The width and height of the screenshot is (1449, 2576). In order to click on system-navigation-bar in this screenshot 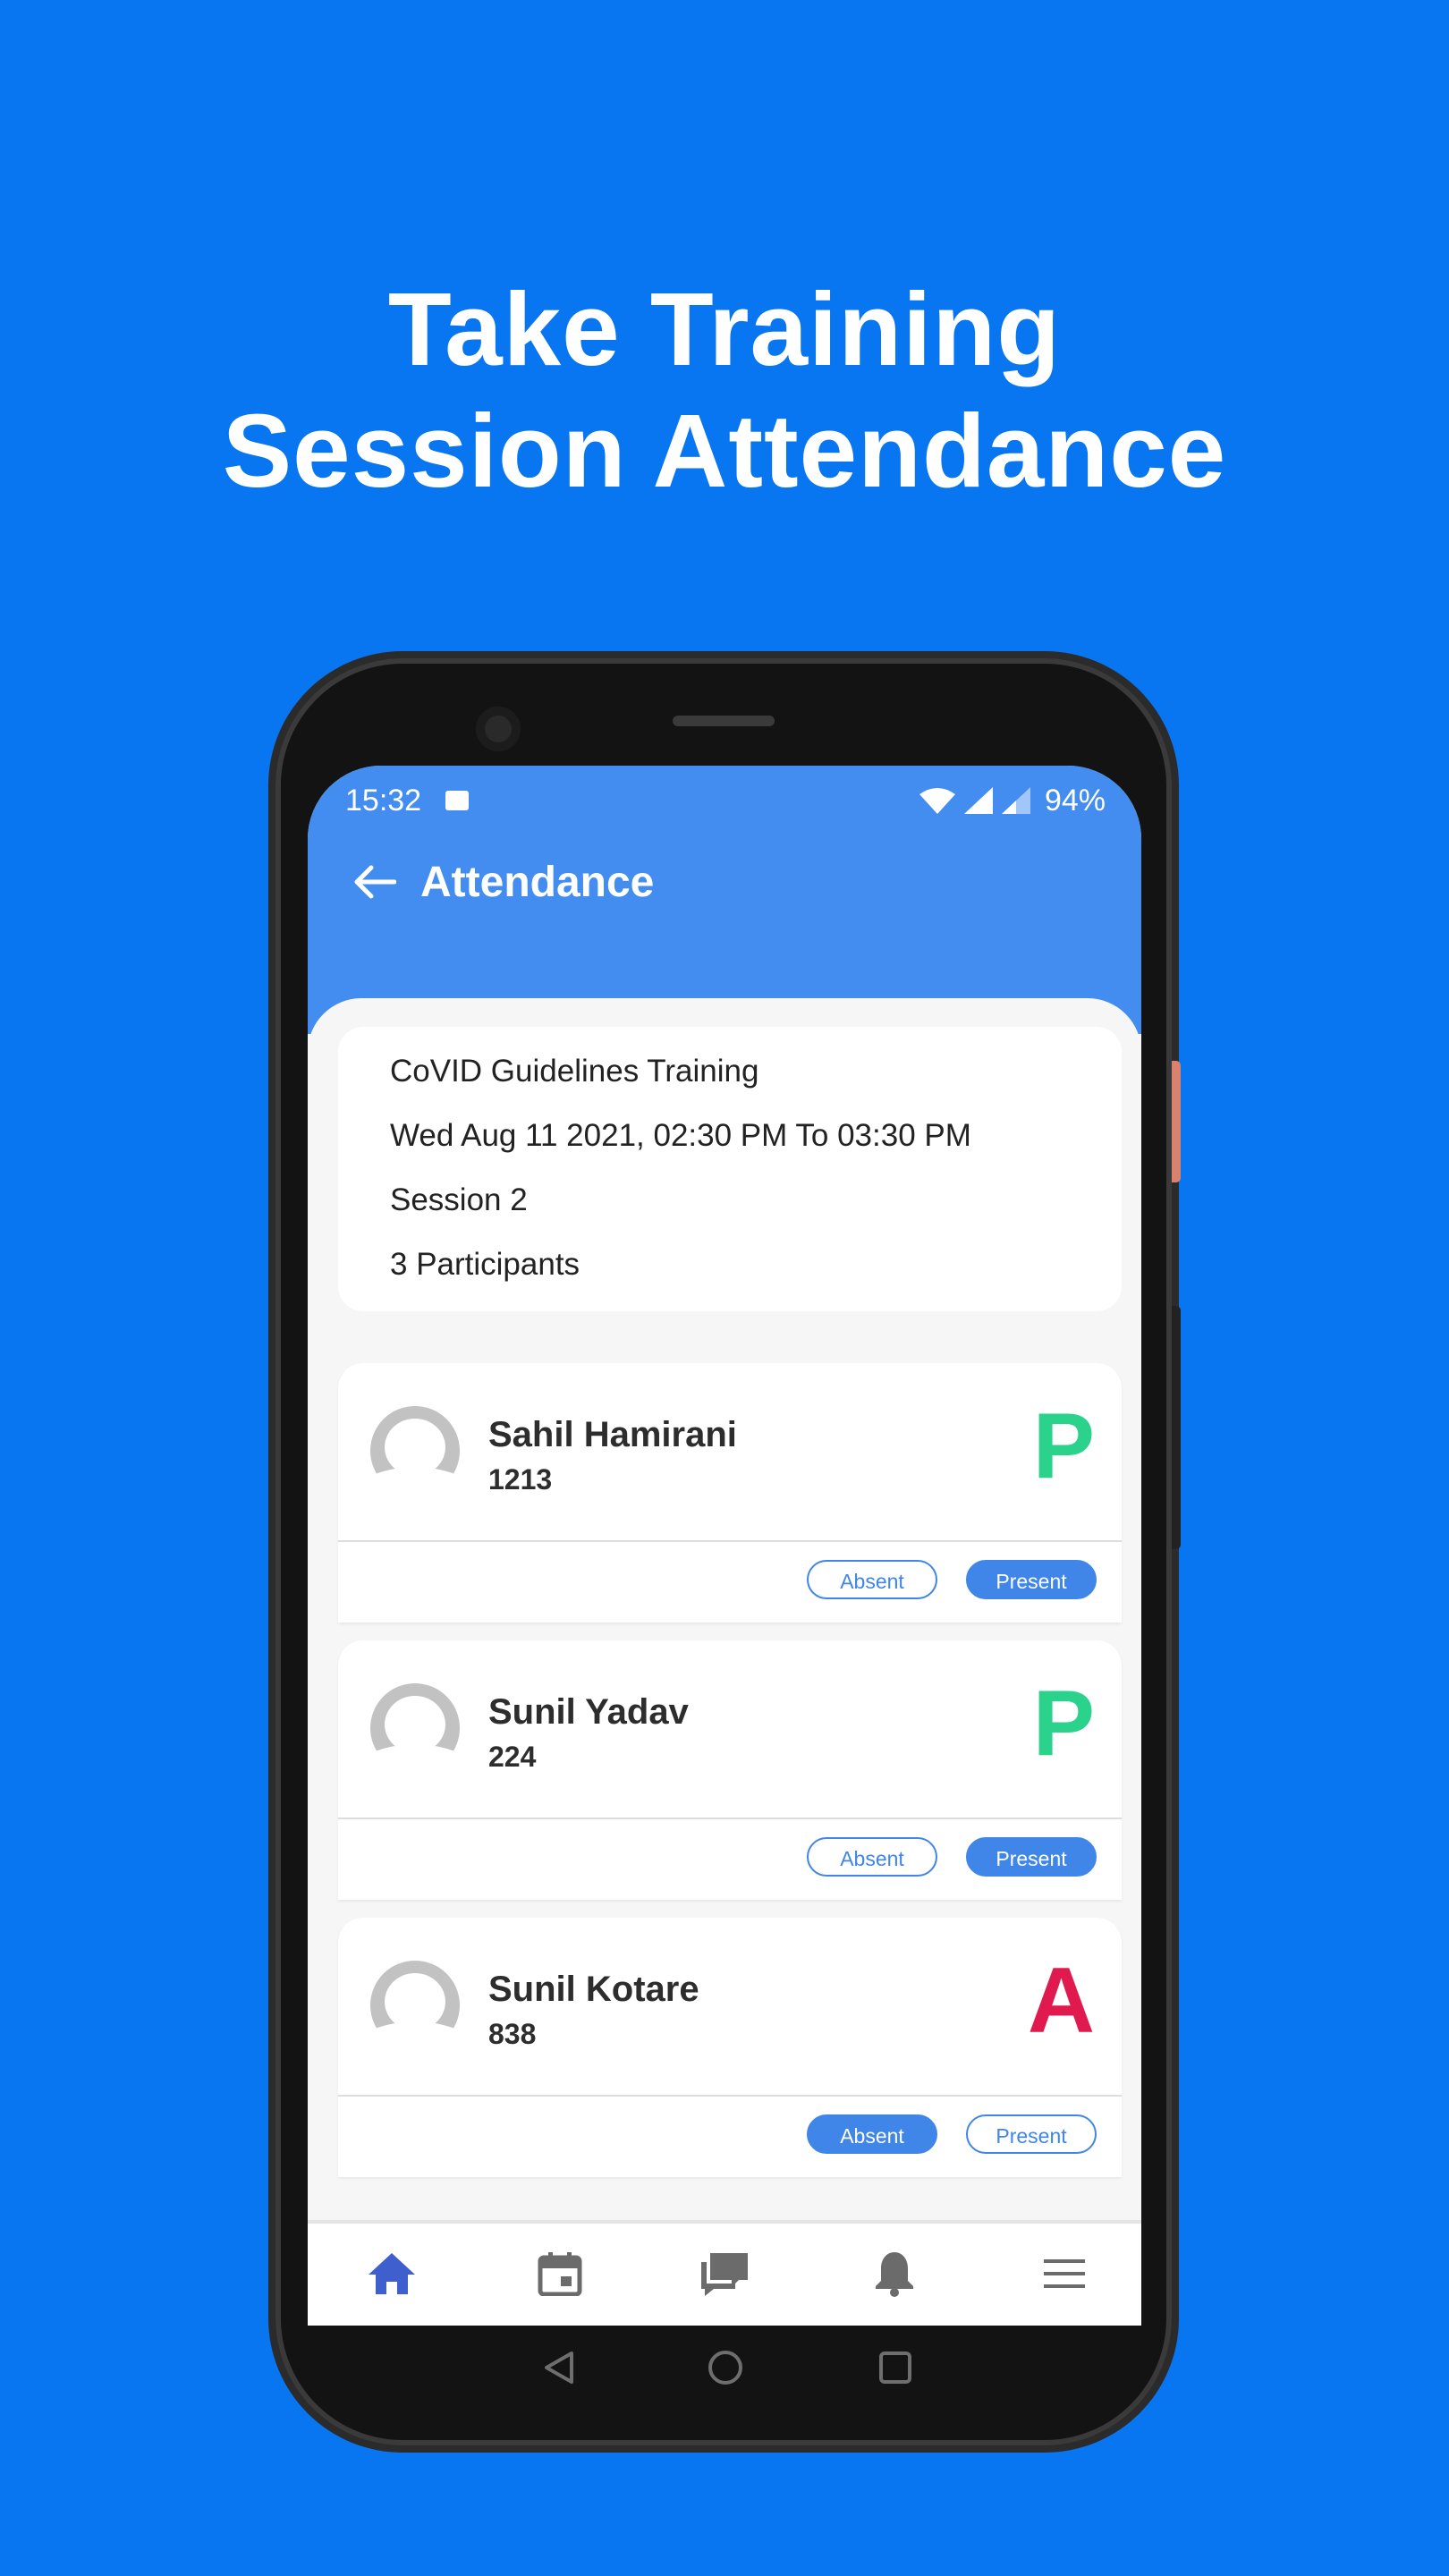, I will do `click(724, 2368)`.